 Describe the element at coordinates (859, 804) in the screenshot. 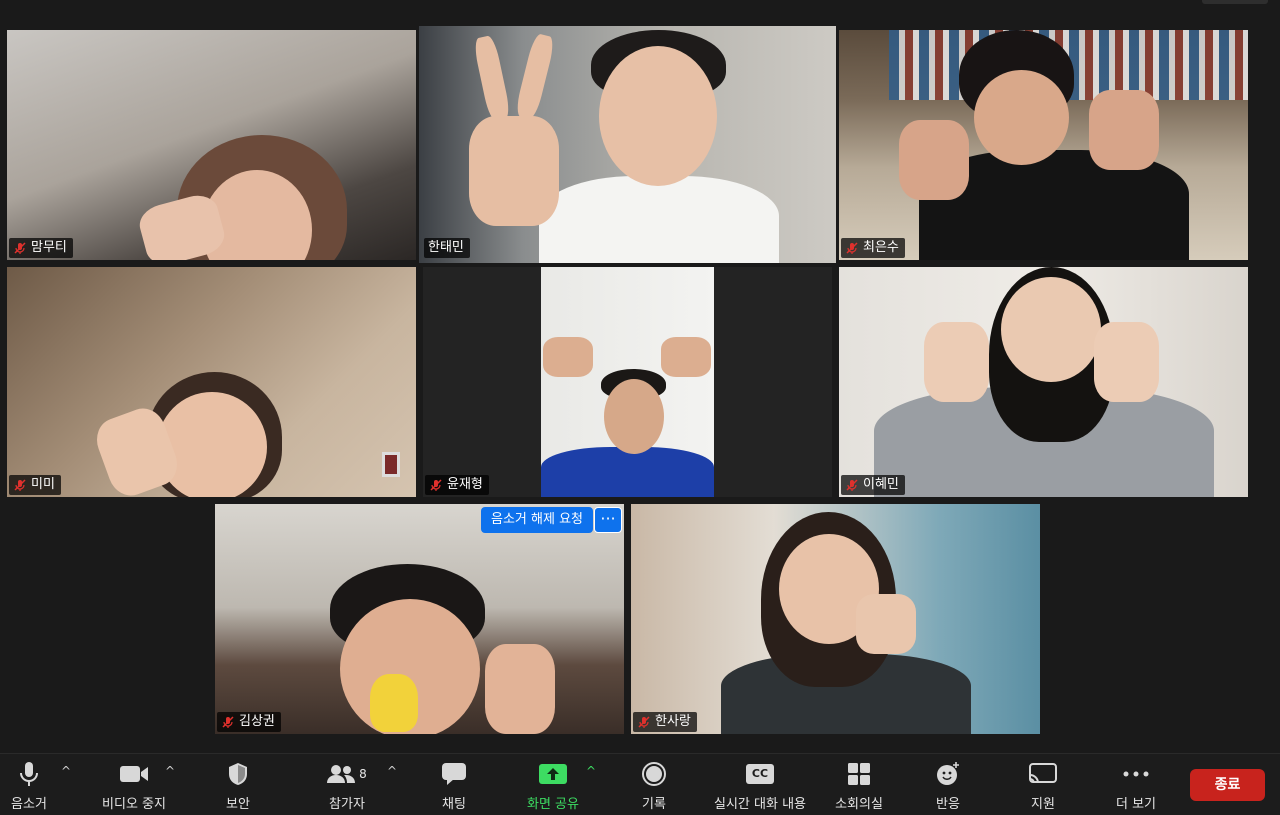

I see `breakout-label: 소회의실` at that location.